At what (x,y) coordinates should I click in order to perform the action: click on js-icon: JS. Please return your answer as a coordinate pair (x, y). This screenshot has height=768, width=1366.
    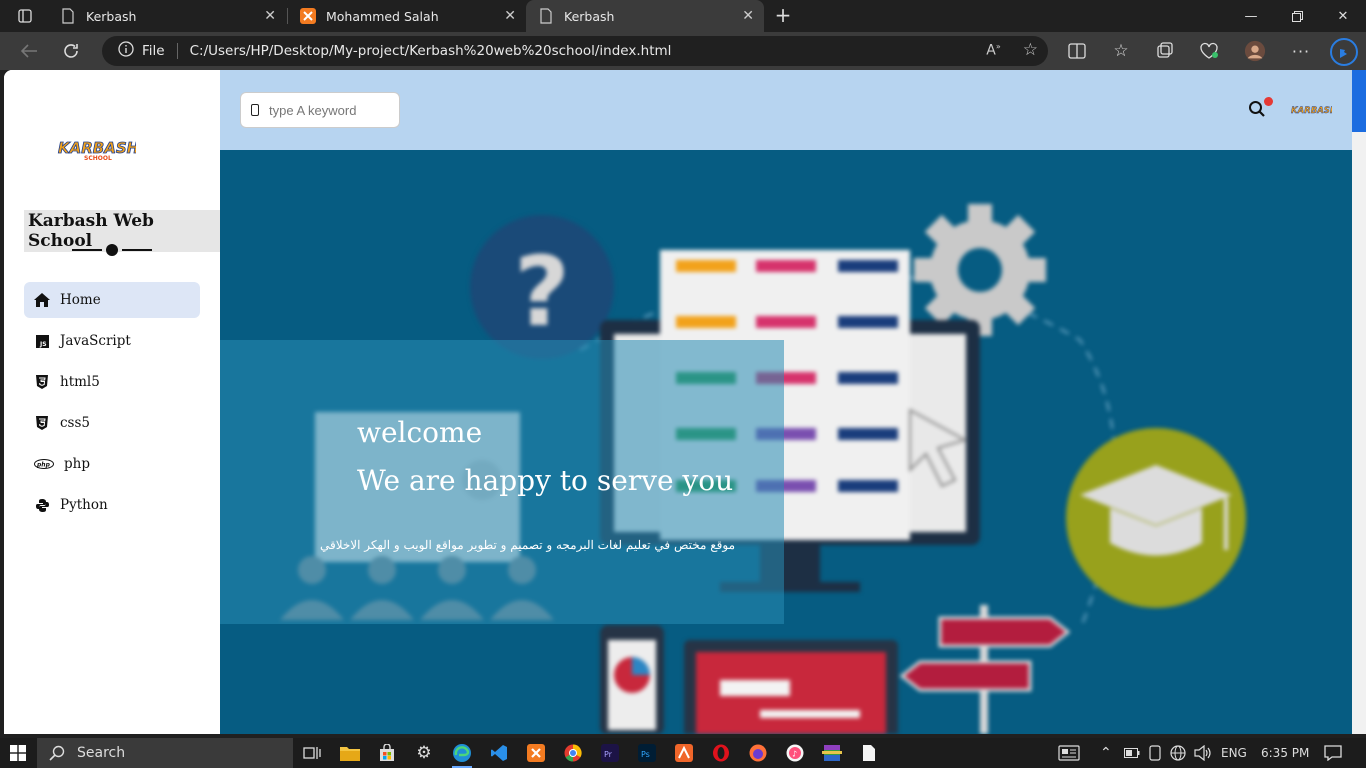
    Looking at the image, I should click on (42, 341).